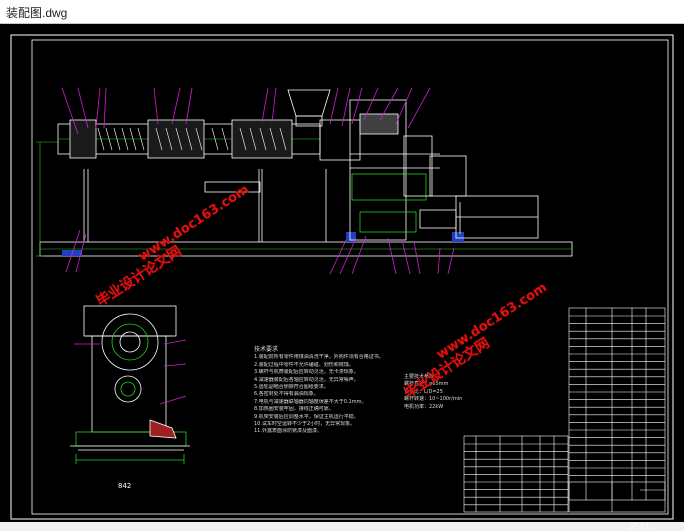 The width and height of the screenshot is (684, 531). I want to click on note-line: 4.减速器装配后各轴应转动灵活，无异常噪声。, so click(306, 379).